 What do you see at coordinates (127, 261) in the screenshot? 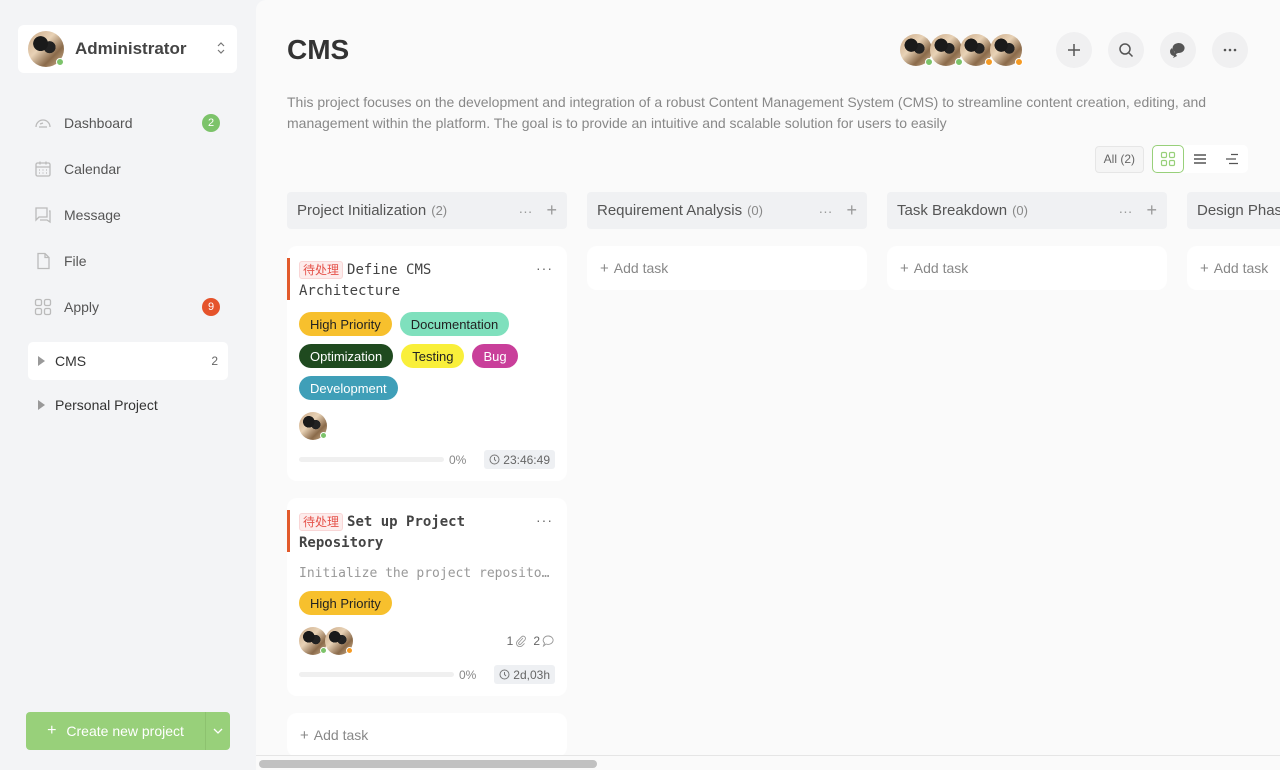
I see `sidebar-item-file: File` at bounding box center [127, 261].